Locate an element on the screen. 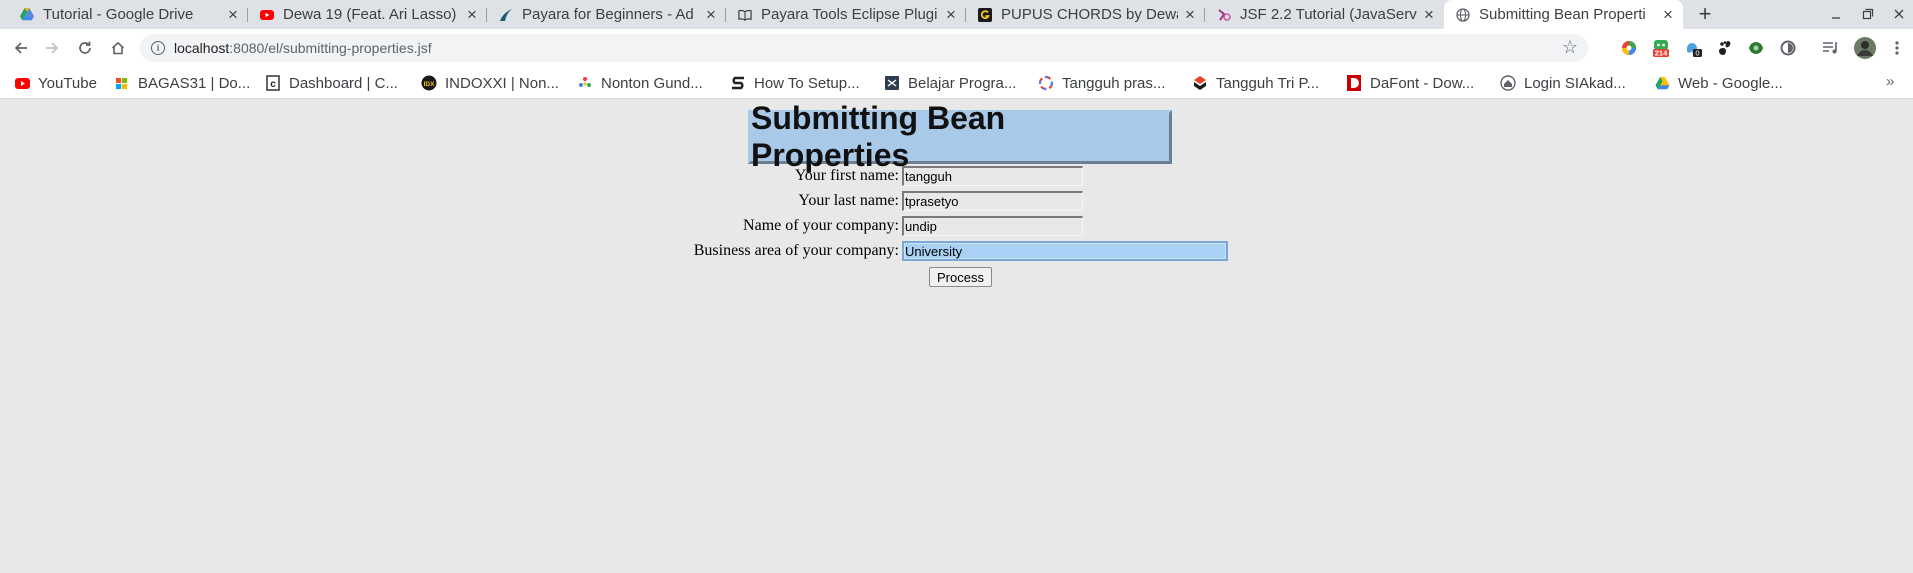 The image size is (1913, 573). tab-submitting-bean-properties: Submitting Bean Properti × is located at coordinates (1563, 14).